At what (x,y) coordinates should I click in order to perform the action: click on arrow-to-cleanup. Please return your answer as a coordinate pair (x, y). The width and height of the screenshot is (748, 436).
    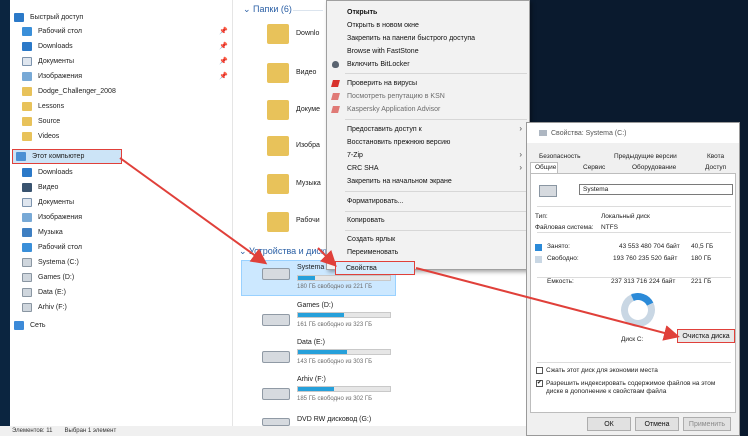
    Looking at the image, I should click on (547, 304).